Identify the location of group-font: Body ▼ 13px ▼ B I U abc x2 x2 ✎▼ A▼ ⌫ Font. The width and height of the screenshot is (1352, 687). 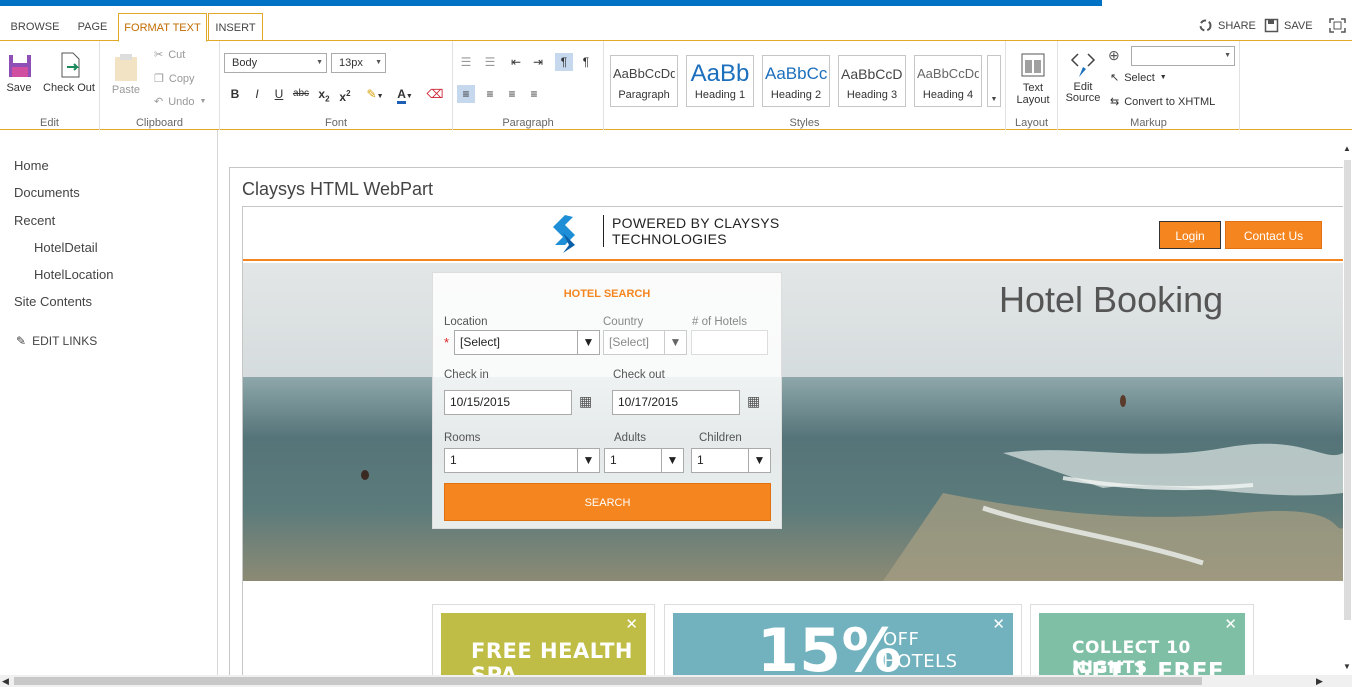
(336, 85).